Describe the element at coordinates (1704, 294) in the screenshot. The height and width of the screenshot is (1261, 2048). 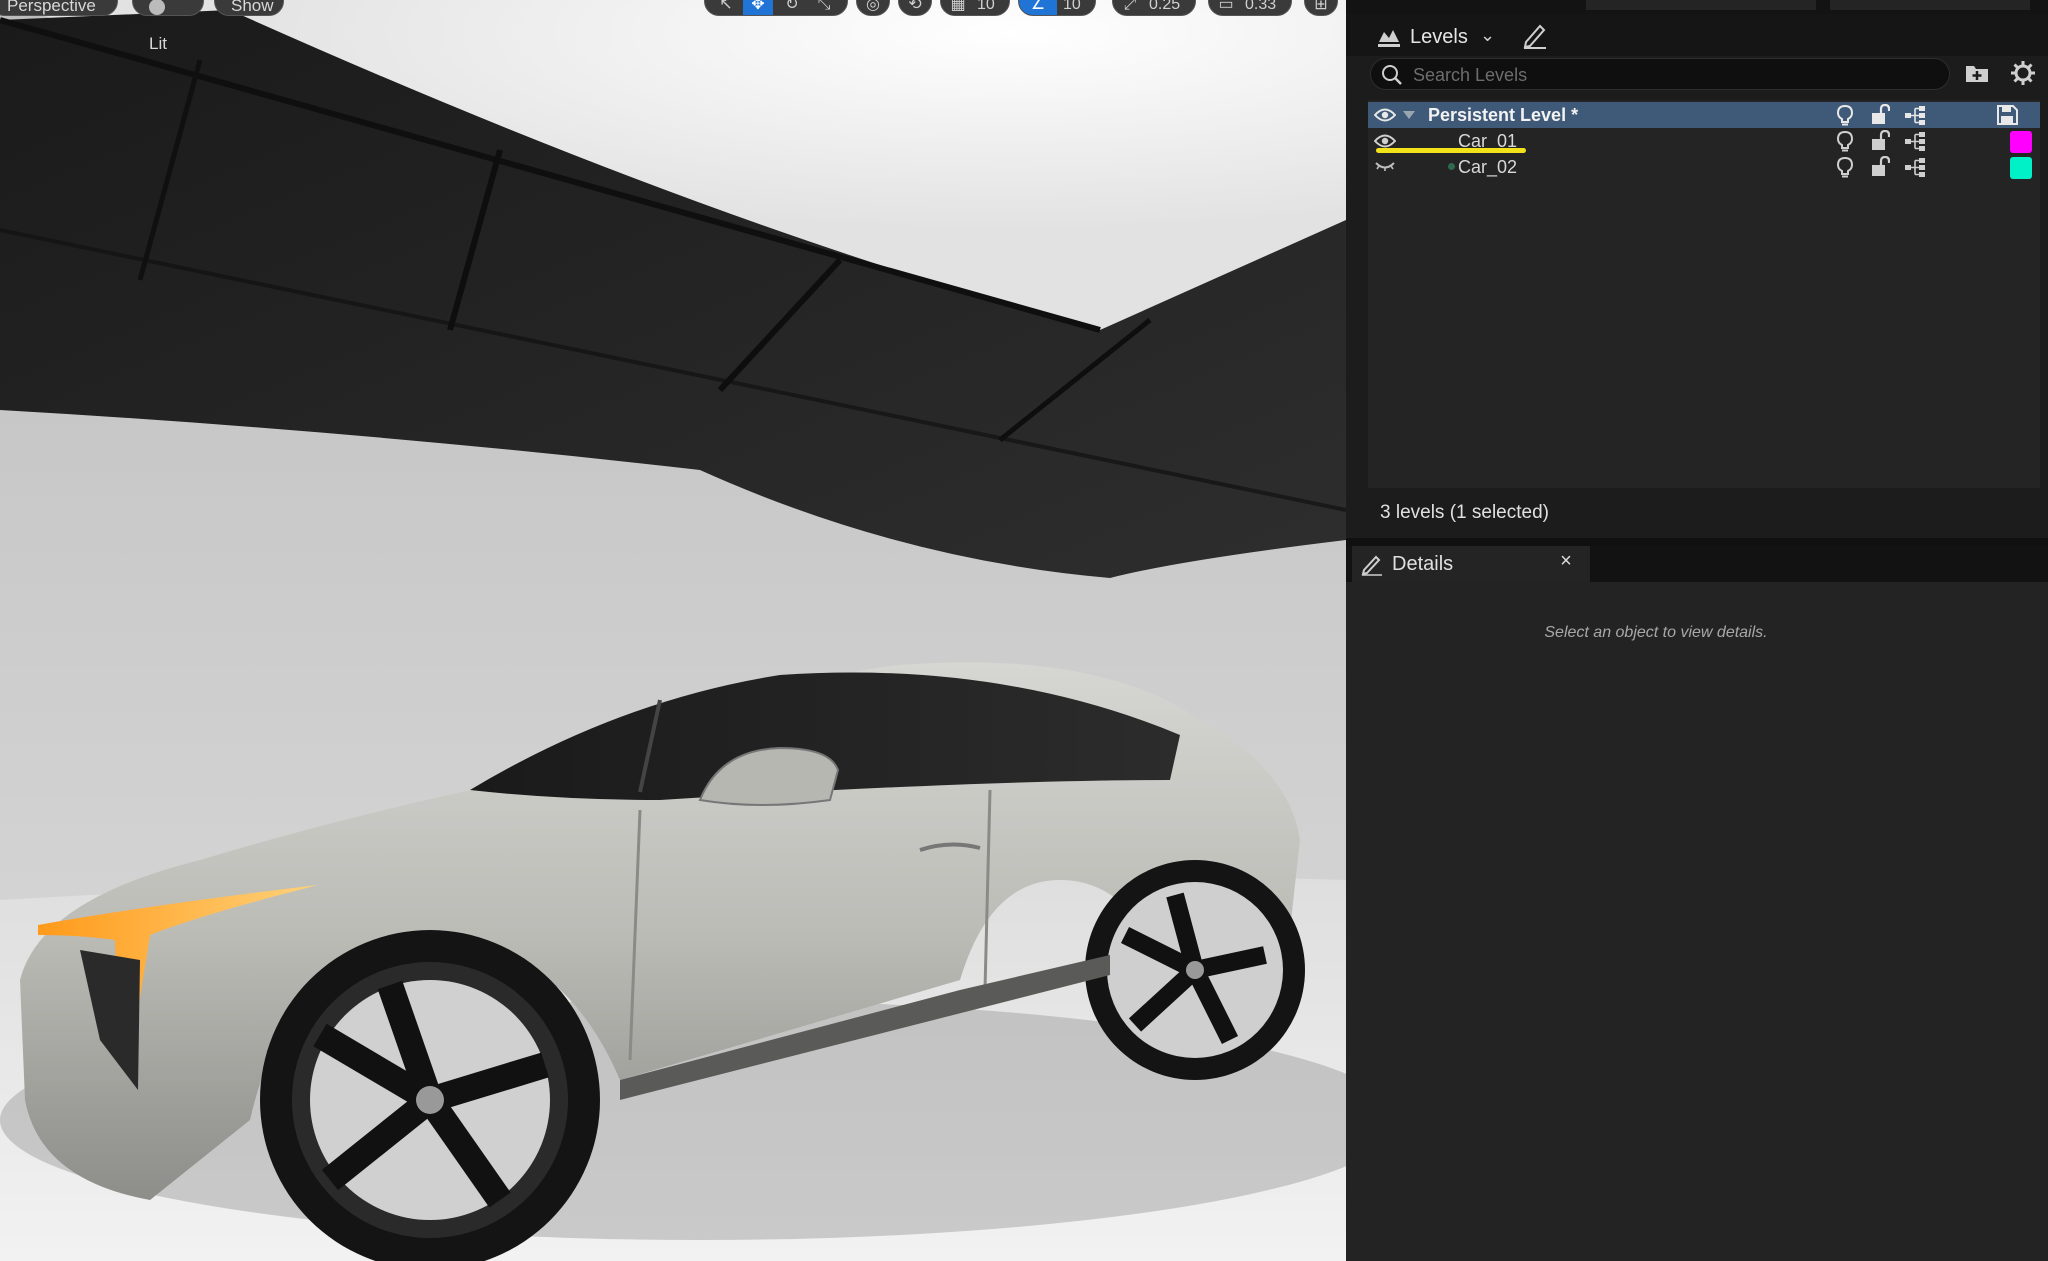
I see `levels-tree: Persistent Level * Car_01 Car_02` at that location.